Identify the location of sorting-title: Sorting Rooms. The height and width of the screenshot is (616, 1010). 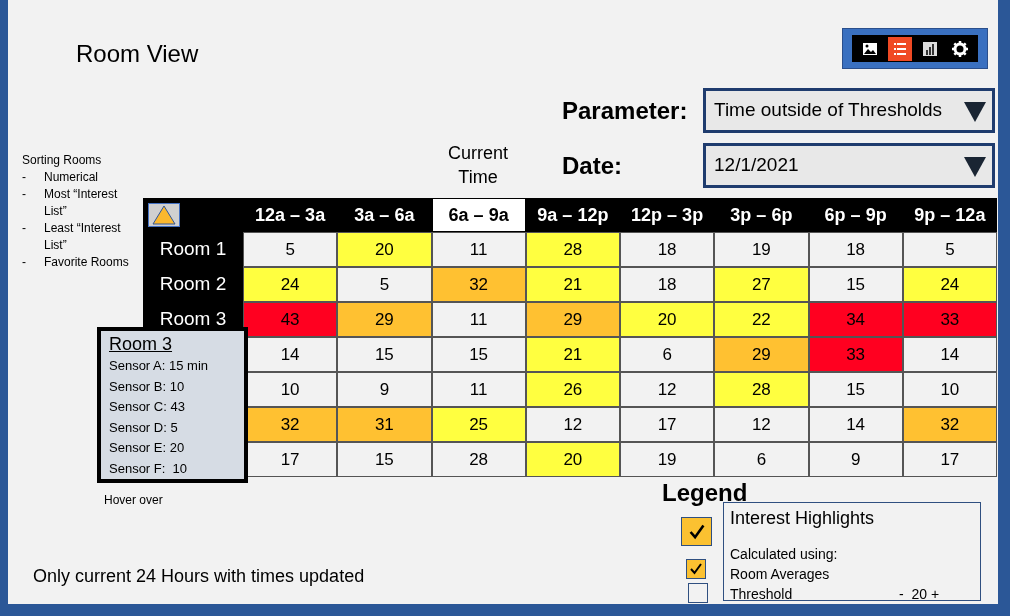
(62, 160).